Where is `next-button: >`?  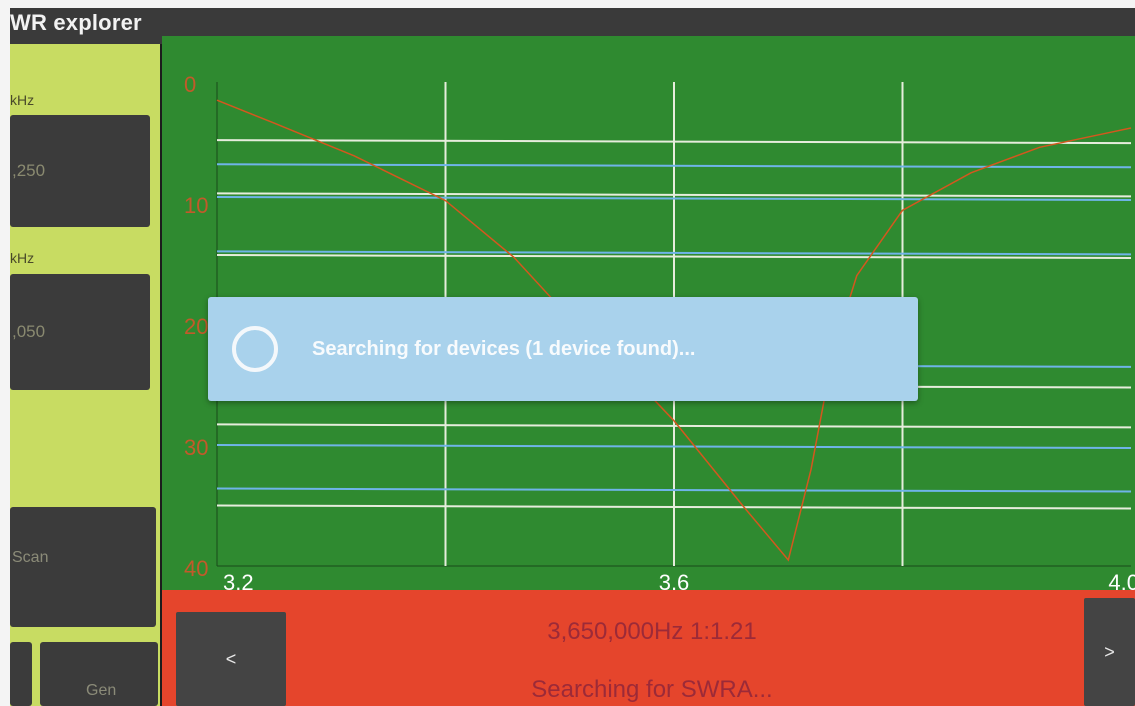 next-button: > is located at coordinates (1109, 652).